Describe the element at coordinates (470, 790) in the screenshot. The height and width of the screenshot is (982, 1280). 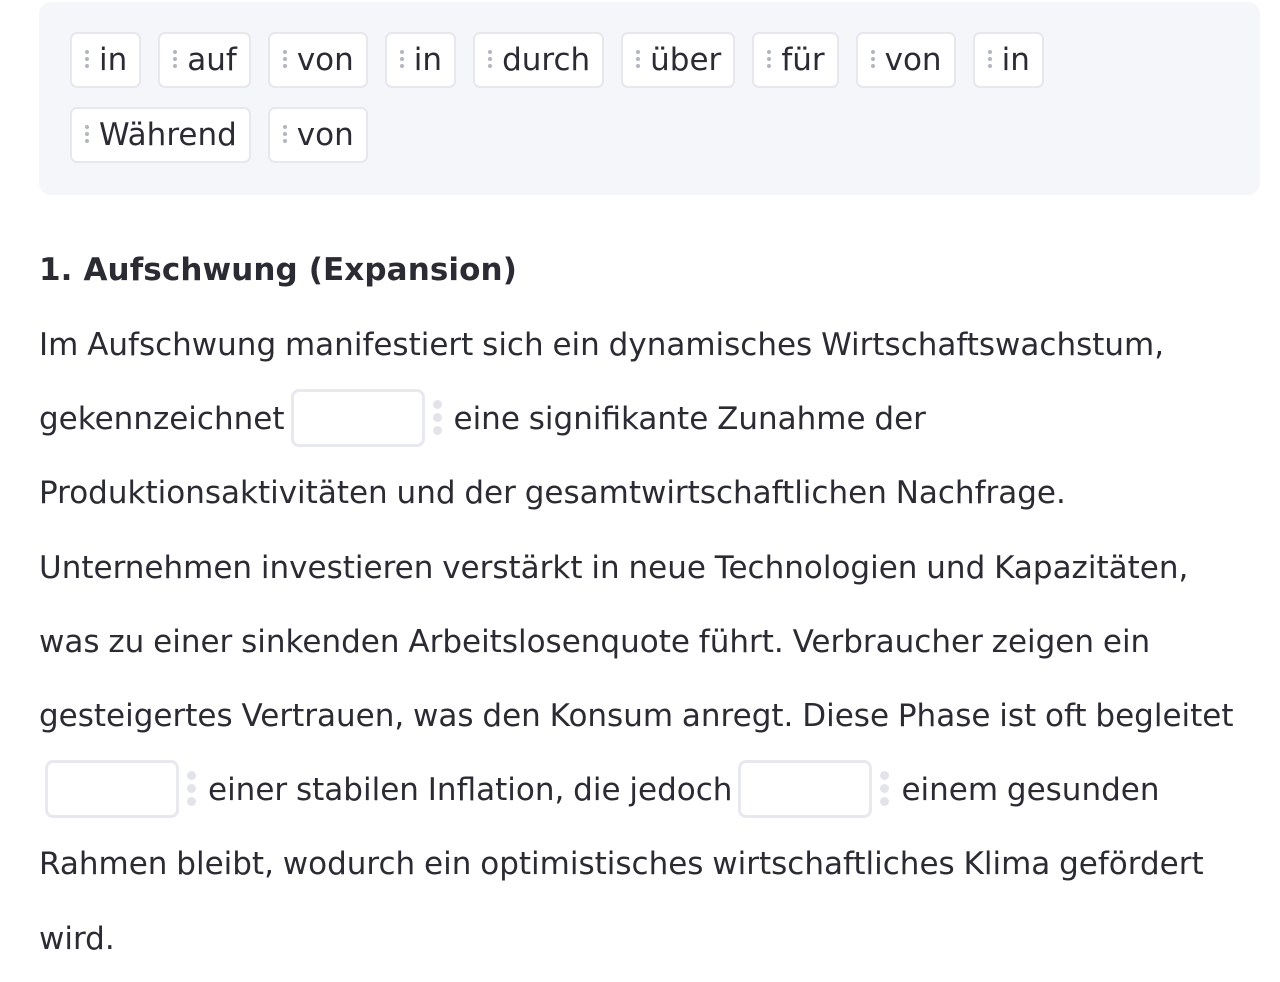
I see `text-segment: einer stabilen Inflation, die jedoch` at that location.